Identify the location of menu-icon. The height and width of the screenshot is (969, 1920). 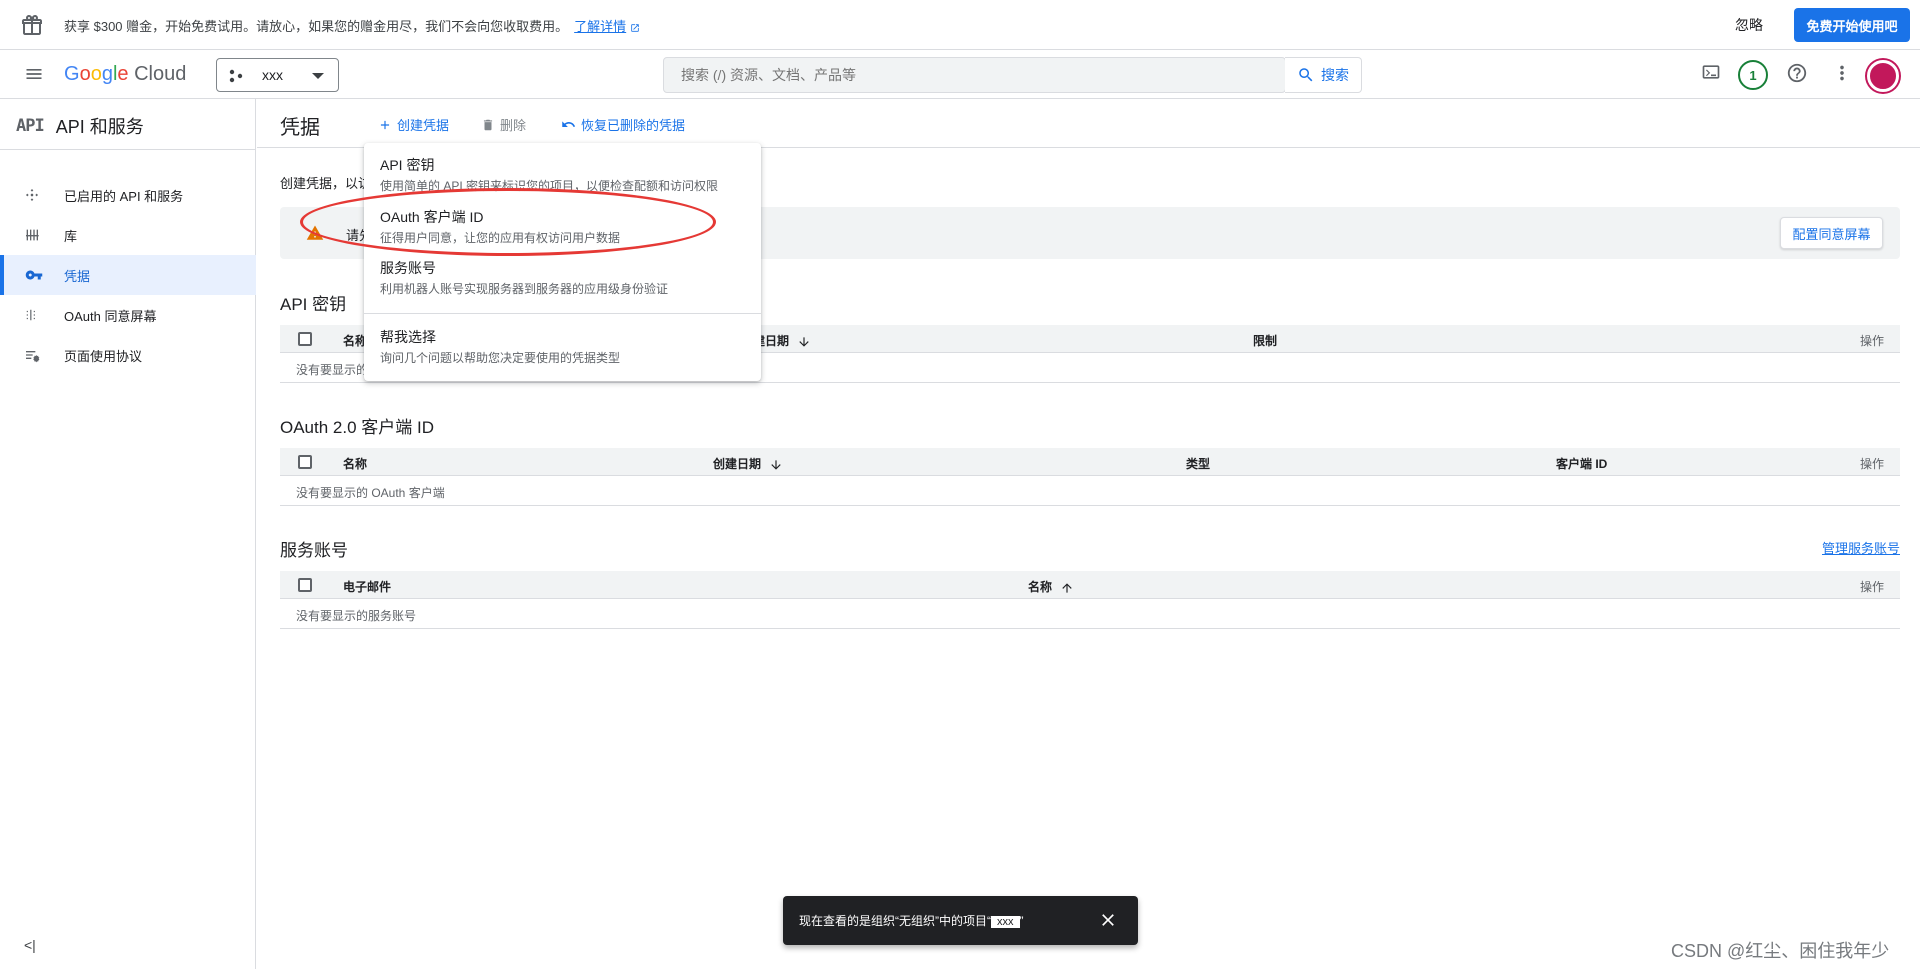
(34, 74).